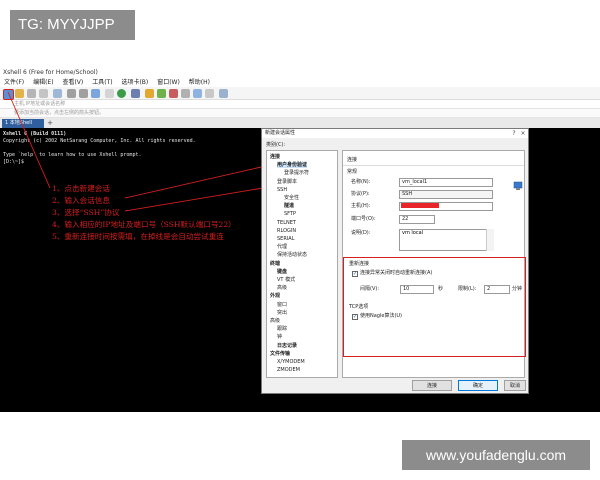  What do you see at coordinates (275, 157) in the screenshot?
I see `tree-item: 连接` at bounding box center [275, 157].